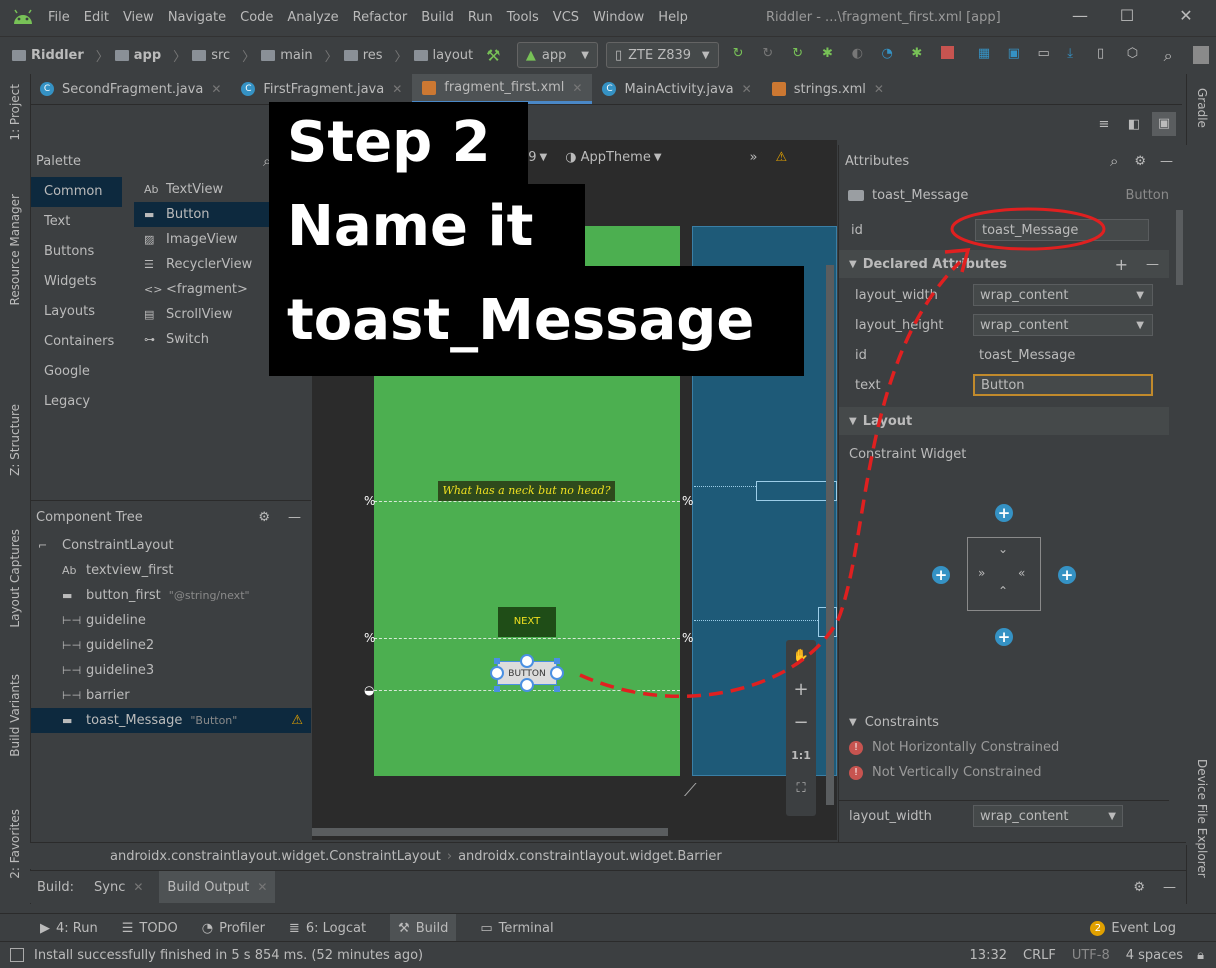 This screenshot has height=968, width=1216. I want to click on maximize-button: ☐, so click(1127, 17).